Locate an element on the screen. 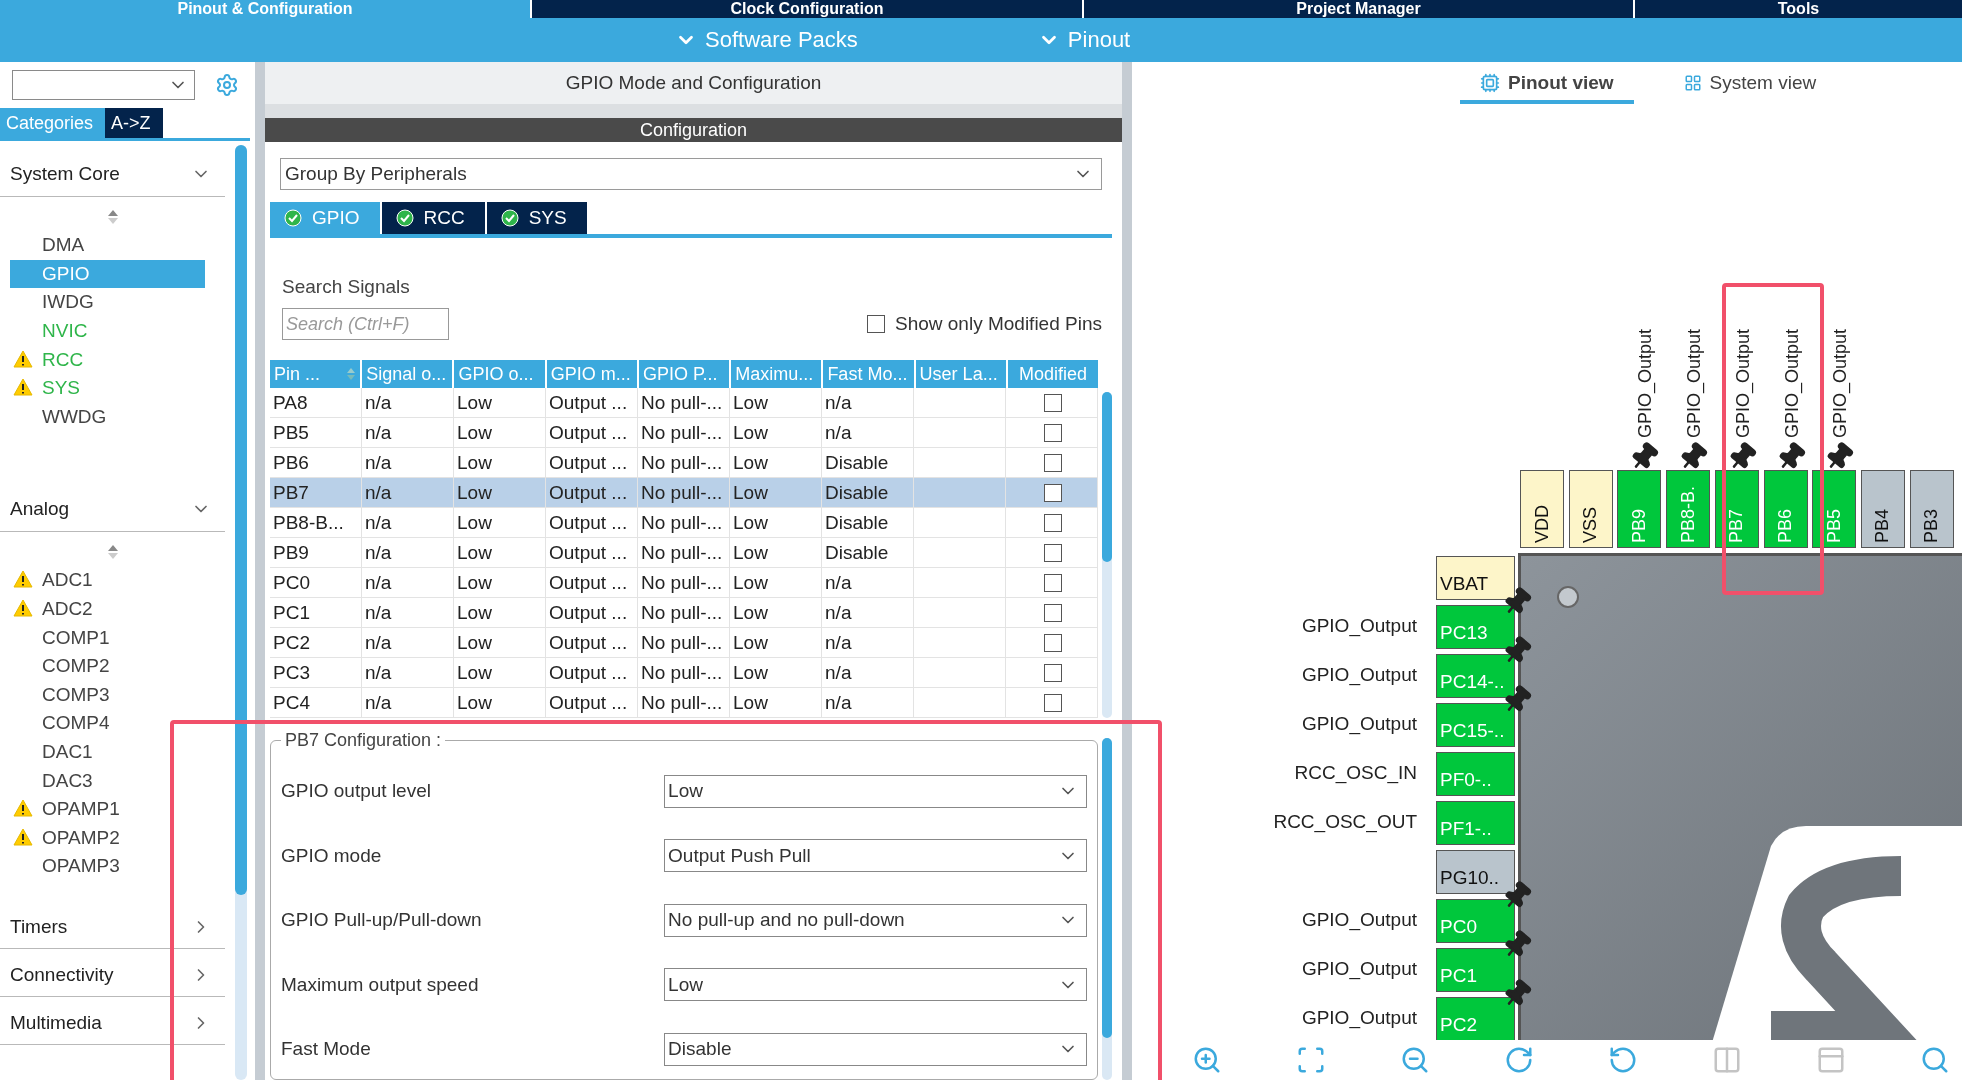 This screenshot has height=1080, width=1962. chip-pin: VBAT is located at coordinates (1475, 578).